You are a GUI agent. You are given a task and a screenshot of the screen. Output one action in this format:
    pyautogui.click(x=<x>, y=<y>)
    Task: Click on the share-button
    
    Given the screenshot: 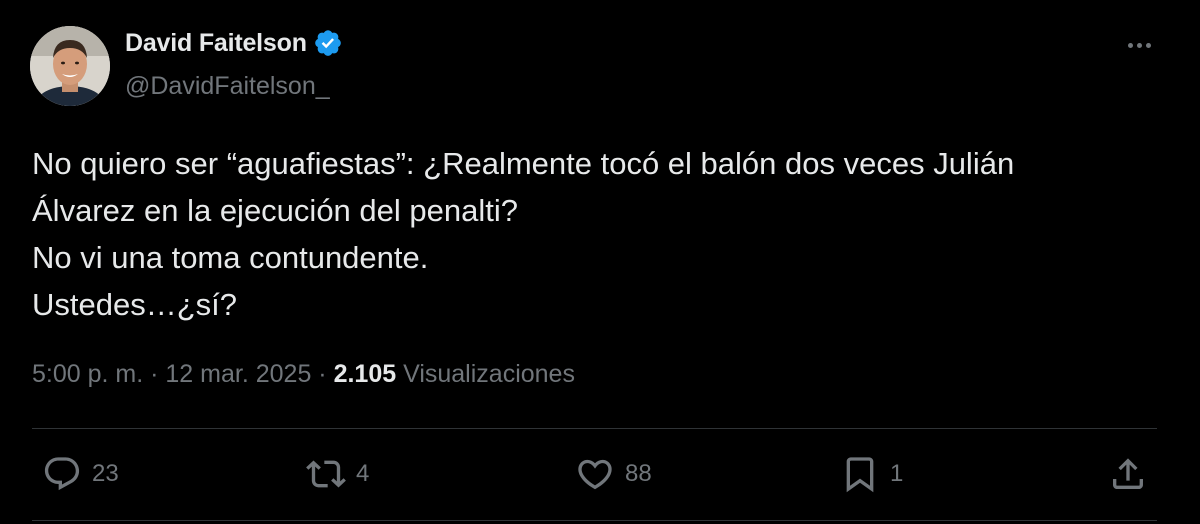 What is the action you would take?
    pyautogui.click(x=1128, y=474)
    